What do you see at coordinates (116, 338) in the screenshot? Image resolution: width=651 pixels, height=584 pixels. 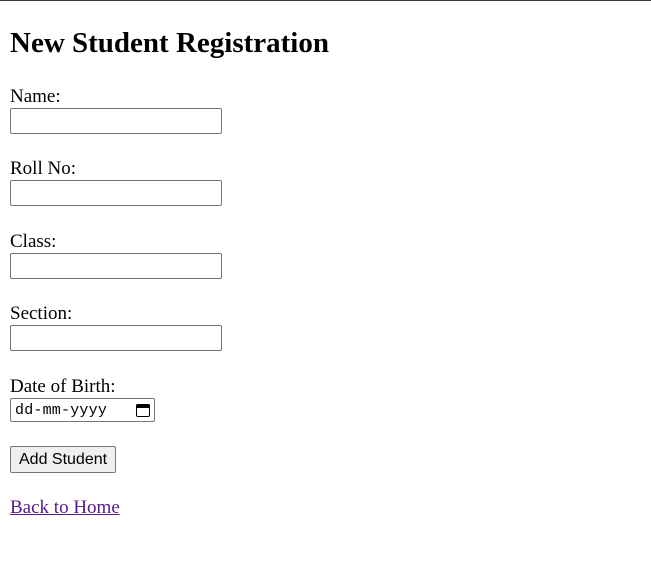 I see `section-input` at bounding box center [116, 338].